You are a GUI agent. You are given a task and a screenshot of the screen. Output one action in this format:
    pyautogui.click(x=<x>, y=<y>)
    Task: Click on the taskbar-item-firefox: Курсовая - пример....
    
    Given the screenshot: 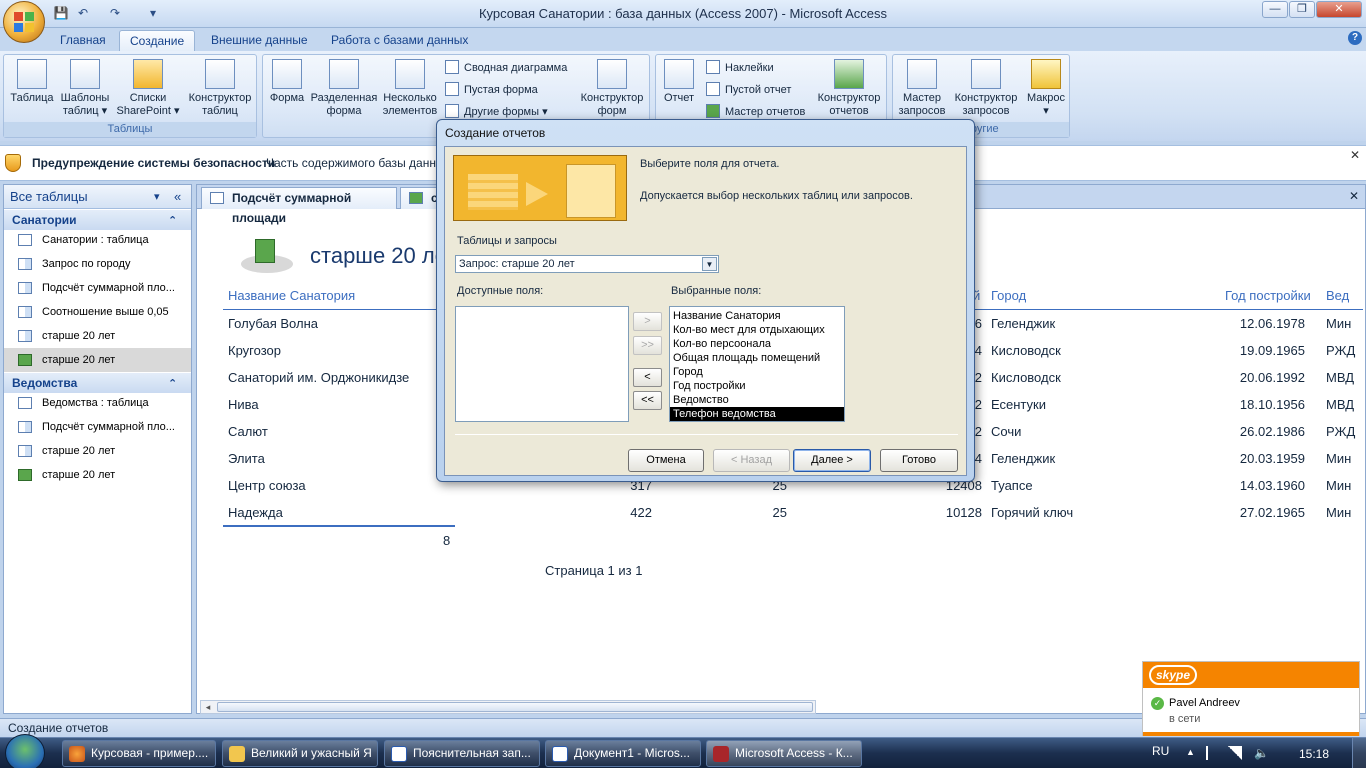 What is the action you would take?
    pyautogui.click(x=139, y=753)
    